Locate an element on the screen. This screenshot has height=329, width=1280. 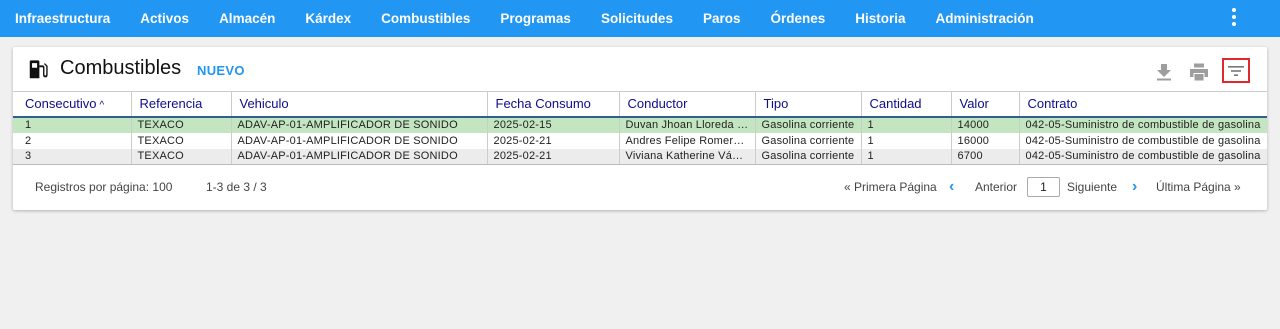
filter-button is located at coordinates (1236, 70).